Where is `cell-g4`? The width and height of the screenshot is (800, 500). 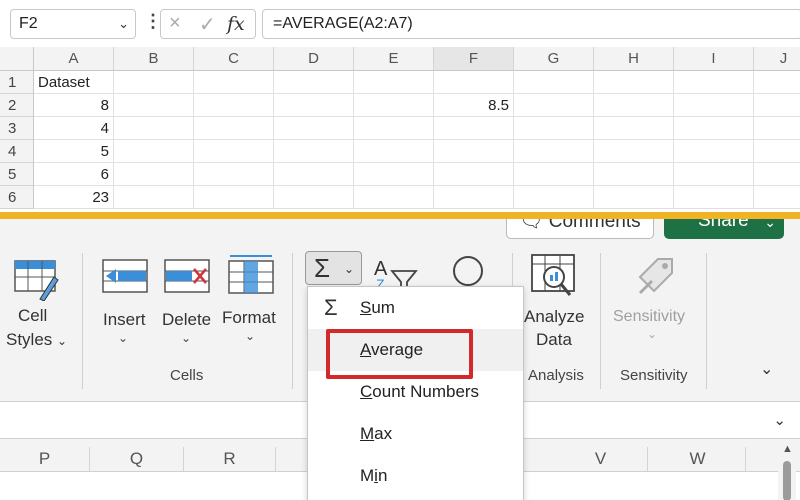
cell-g4 is located at coordinates (554, 151).